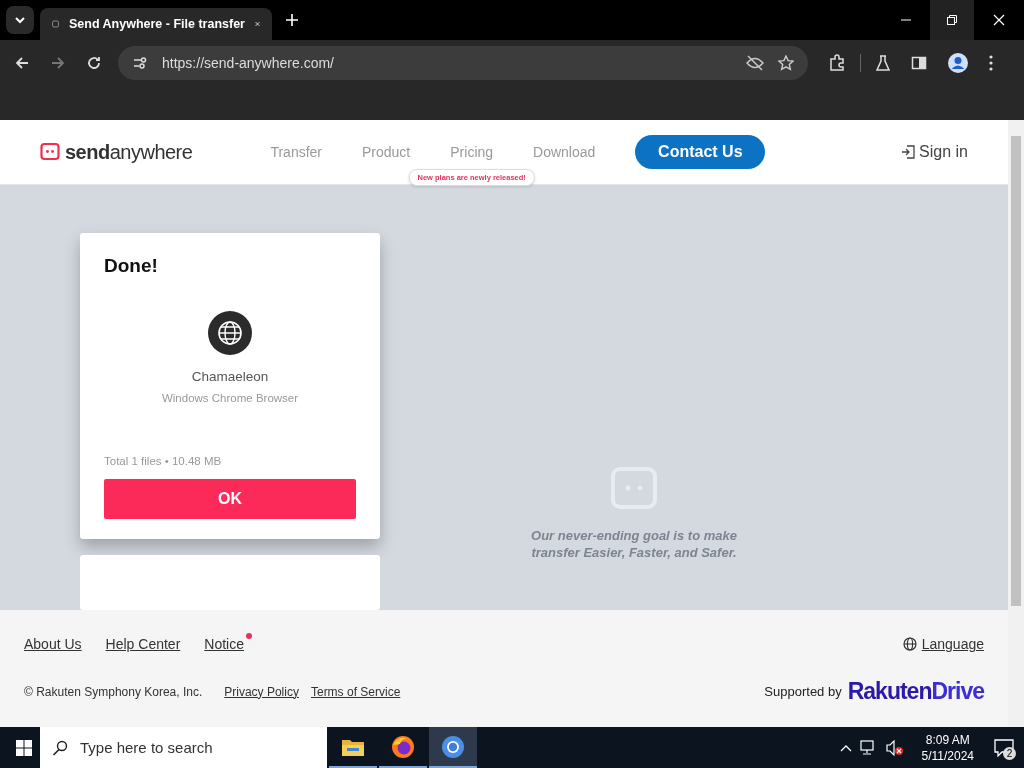 Image resolution: width=1024 pixels, height=768 pixels. What do you see at coordinates (113, 691) in the screenshot?
I see `copyright-text: © Rakuten Symphony Korea, Inc.` at bounding box center [113, 691].